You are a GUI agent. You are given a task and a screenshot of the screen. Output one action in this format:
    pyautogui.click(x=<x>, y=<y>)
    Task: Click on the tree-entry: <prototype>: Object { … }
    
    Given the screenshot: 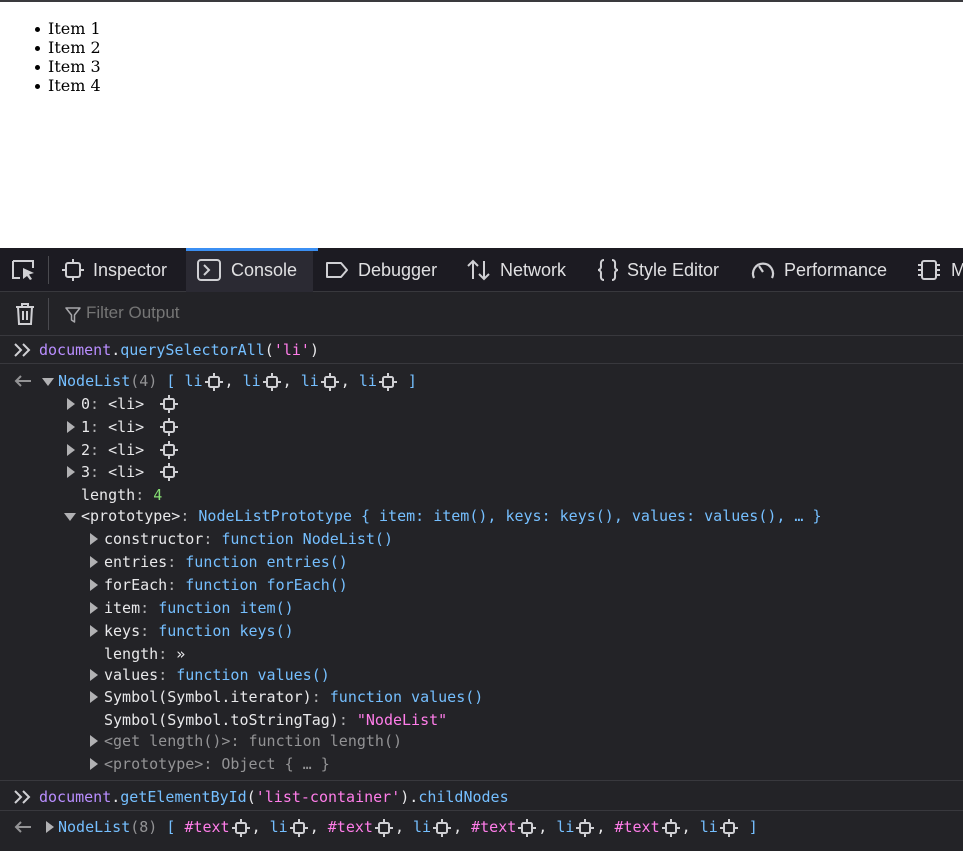 What is the action you would take?
    pyautogui.click(x=481, y=764)
    